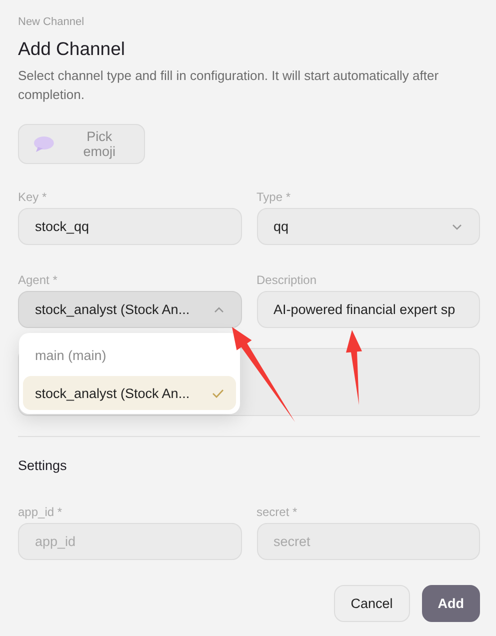 Image resolution: width=496 pixels, height=636 pixels. Describe the element at coordinates (229, 85) in the screenshot. I see `dialog-description: Select channel type and fill in configuration. It will start automatically after completion.` at that location.